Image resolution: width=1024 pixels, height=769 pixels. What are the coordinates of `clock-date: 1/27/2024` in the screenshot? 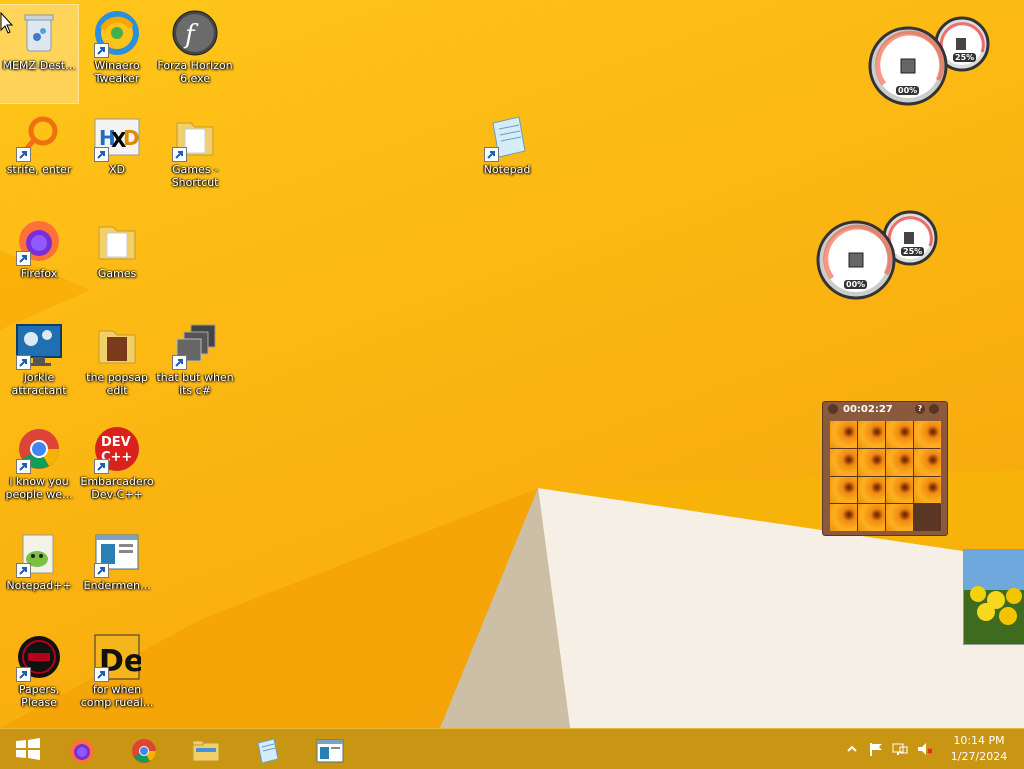 It's located at (979, 756).